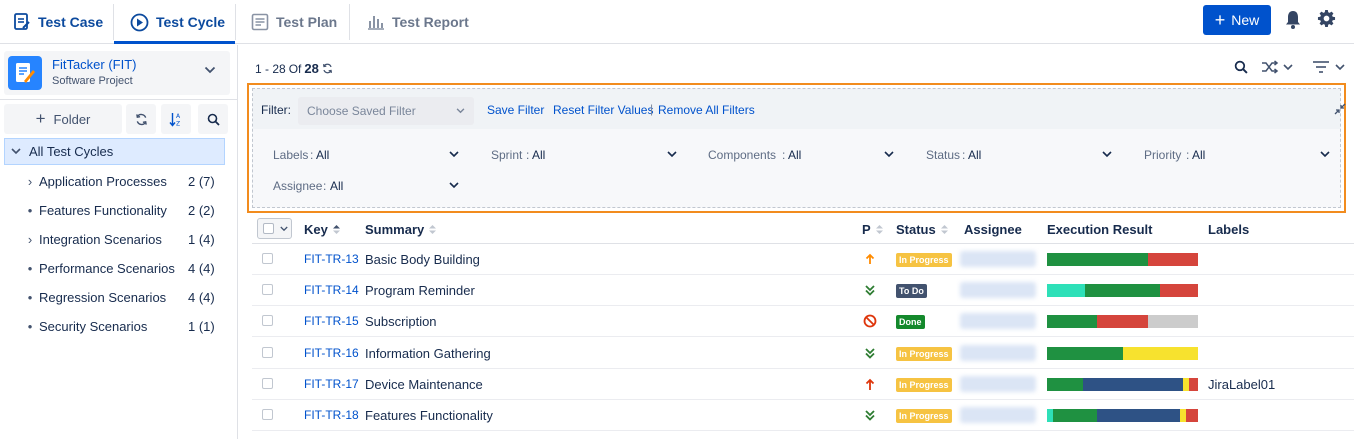 The height and width of the screenshot is (439, 1354). What do you see at coordinates (910, 322) in the screenshot?
I see `status-badge: Done` at bounding box center [910, 322].